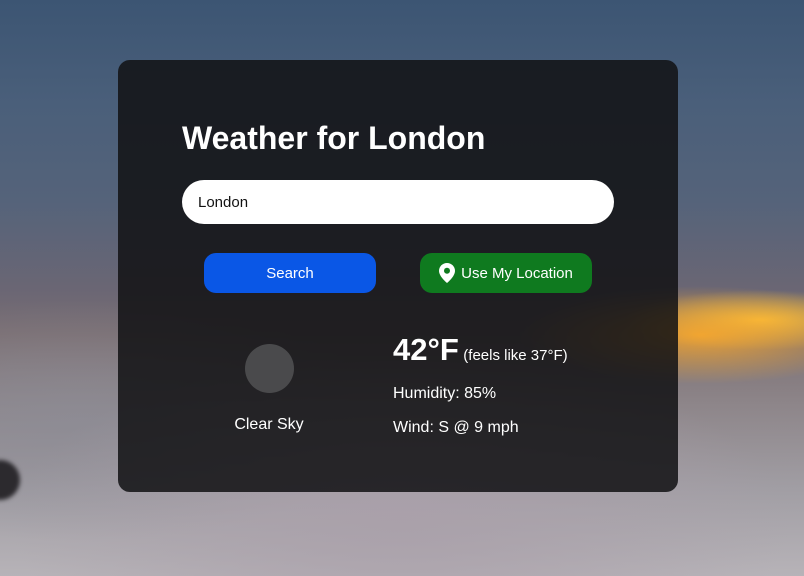 This screenshot has width=804, height=576. I want to click on use-my-location-button: Use My Location, so click(506, 273).